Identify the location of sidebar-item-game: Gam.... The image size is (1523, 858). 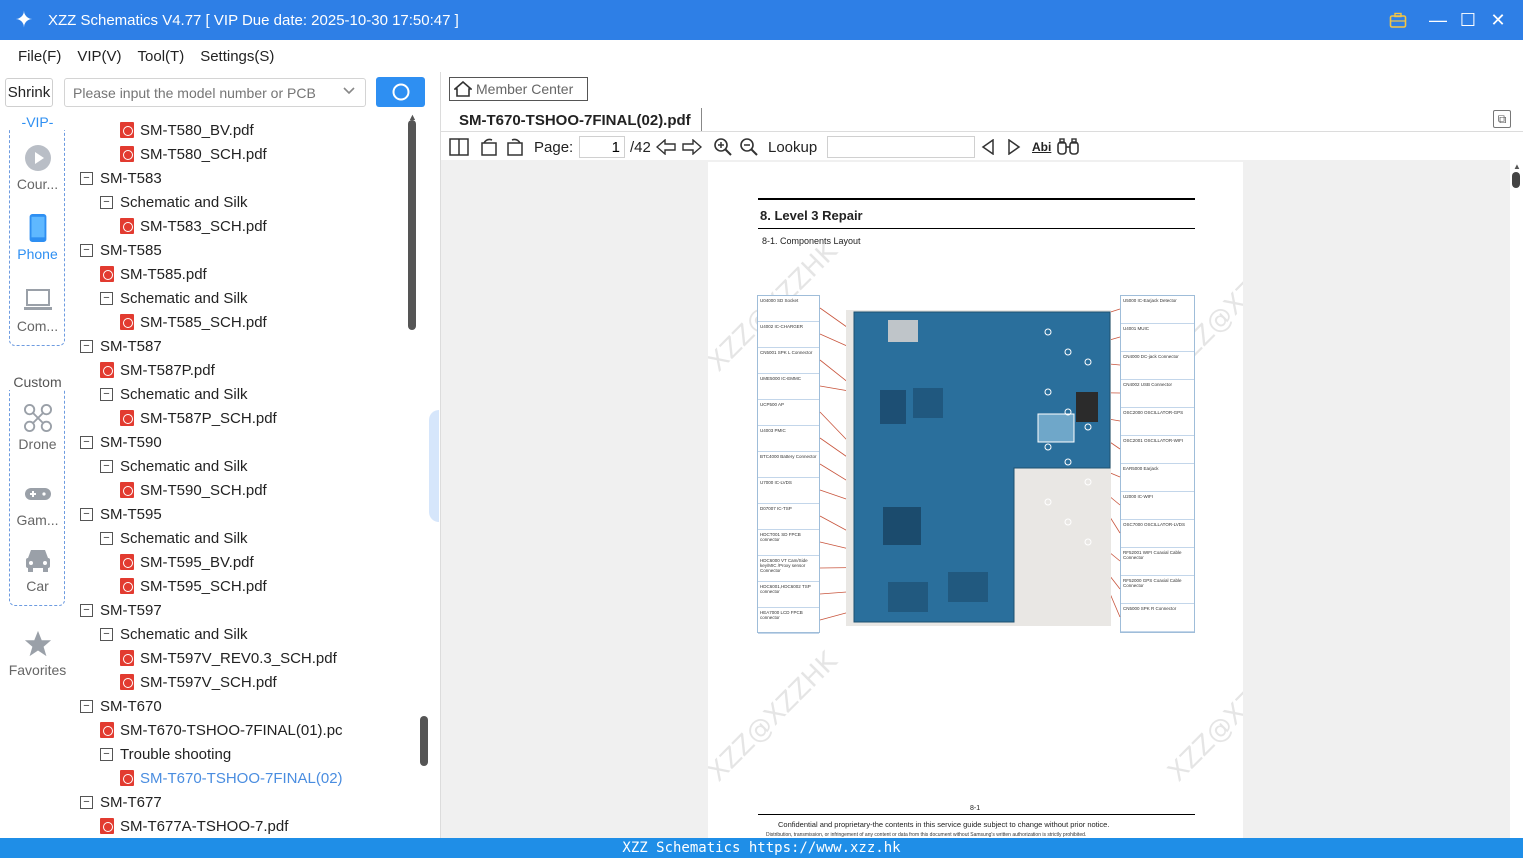
(37, 504).